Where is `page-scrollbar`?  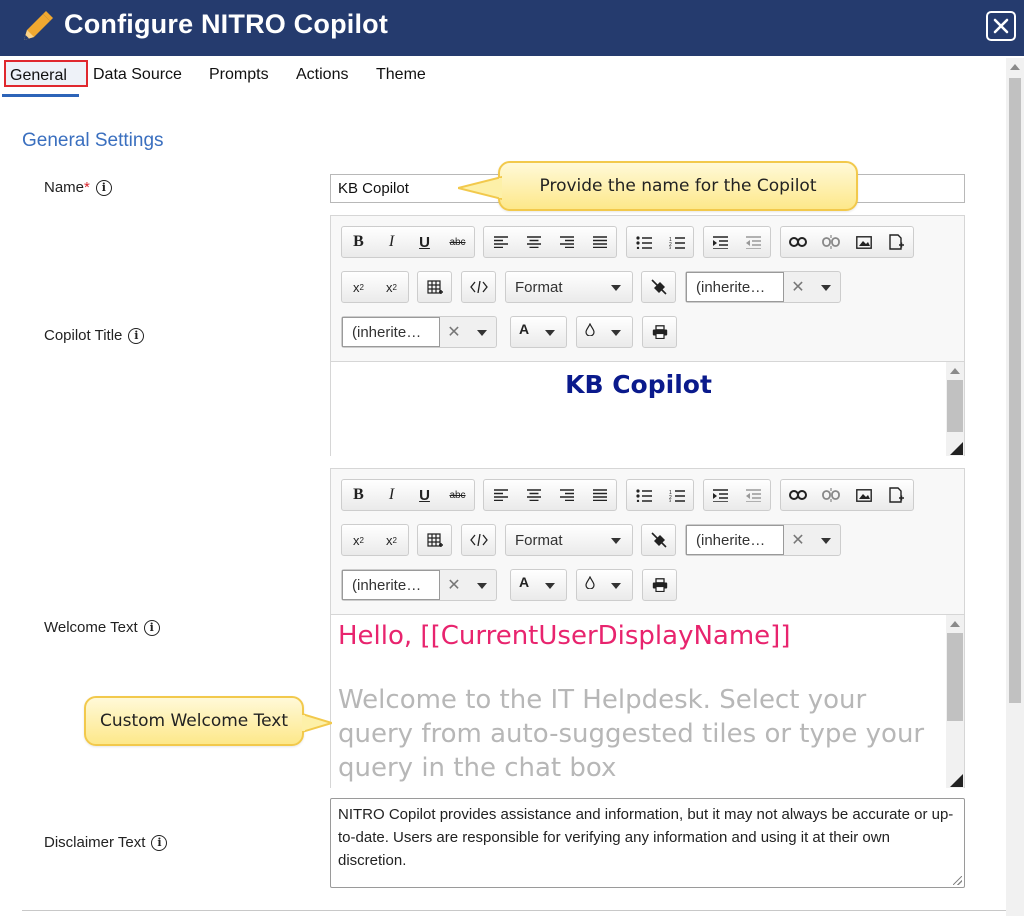
page-scrollbar is located at coordinates (1015, 487).